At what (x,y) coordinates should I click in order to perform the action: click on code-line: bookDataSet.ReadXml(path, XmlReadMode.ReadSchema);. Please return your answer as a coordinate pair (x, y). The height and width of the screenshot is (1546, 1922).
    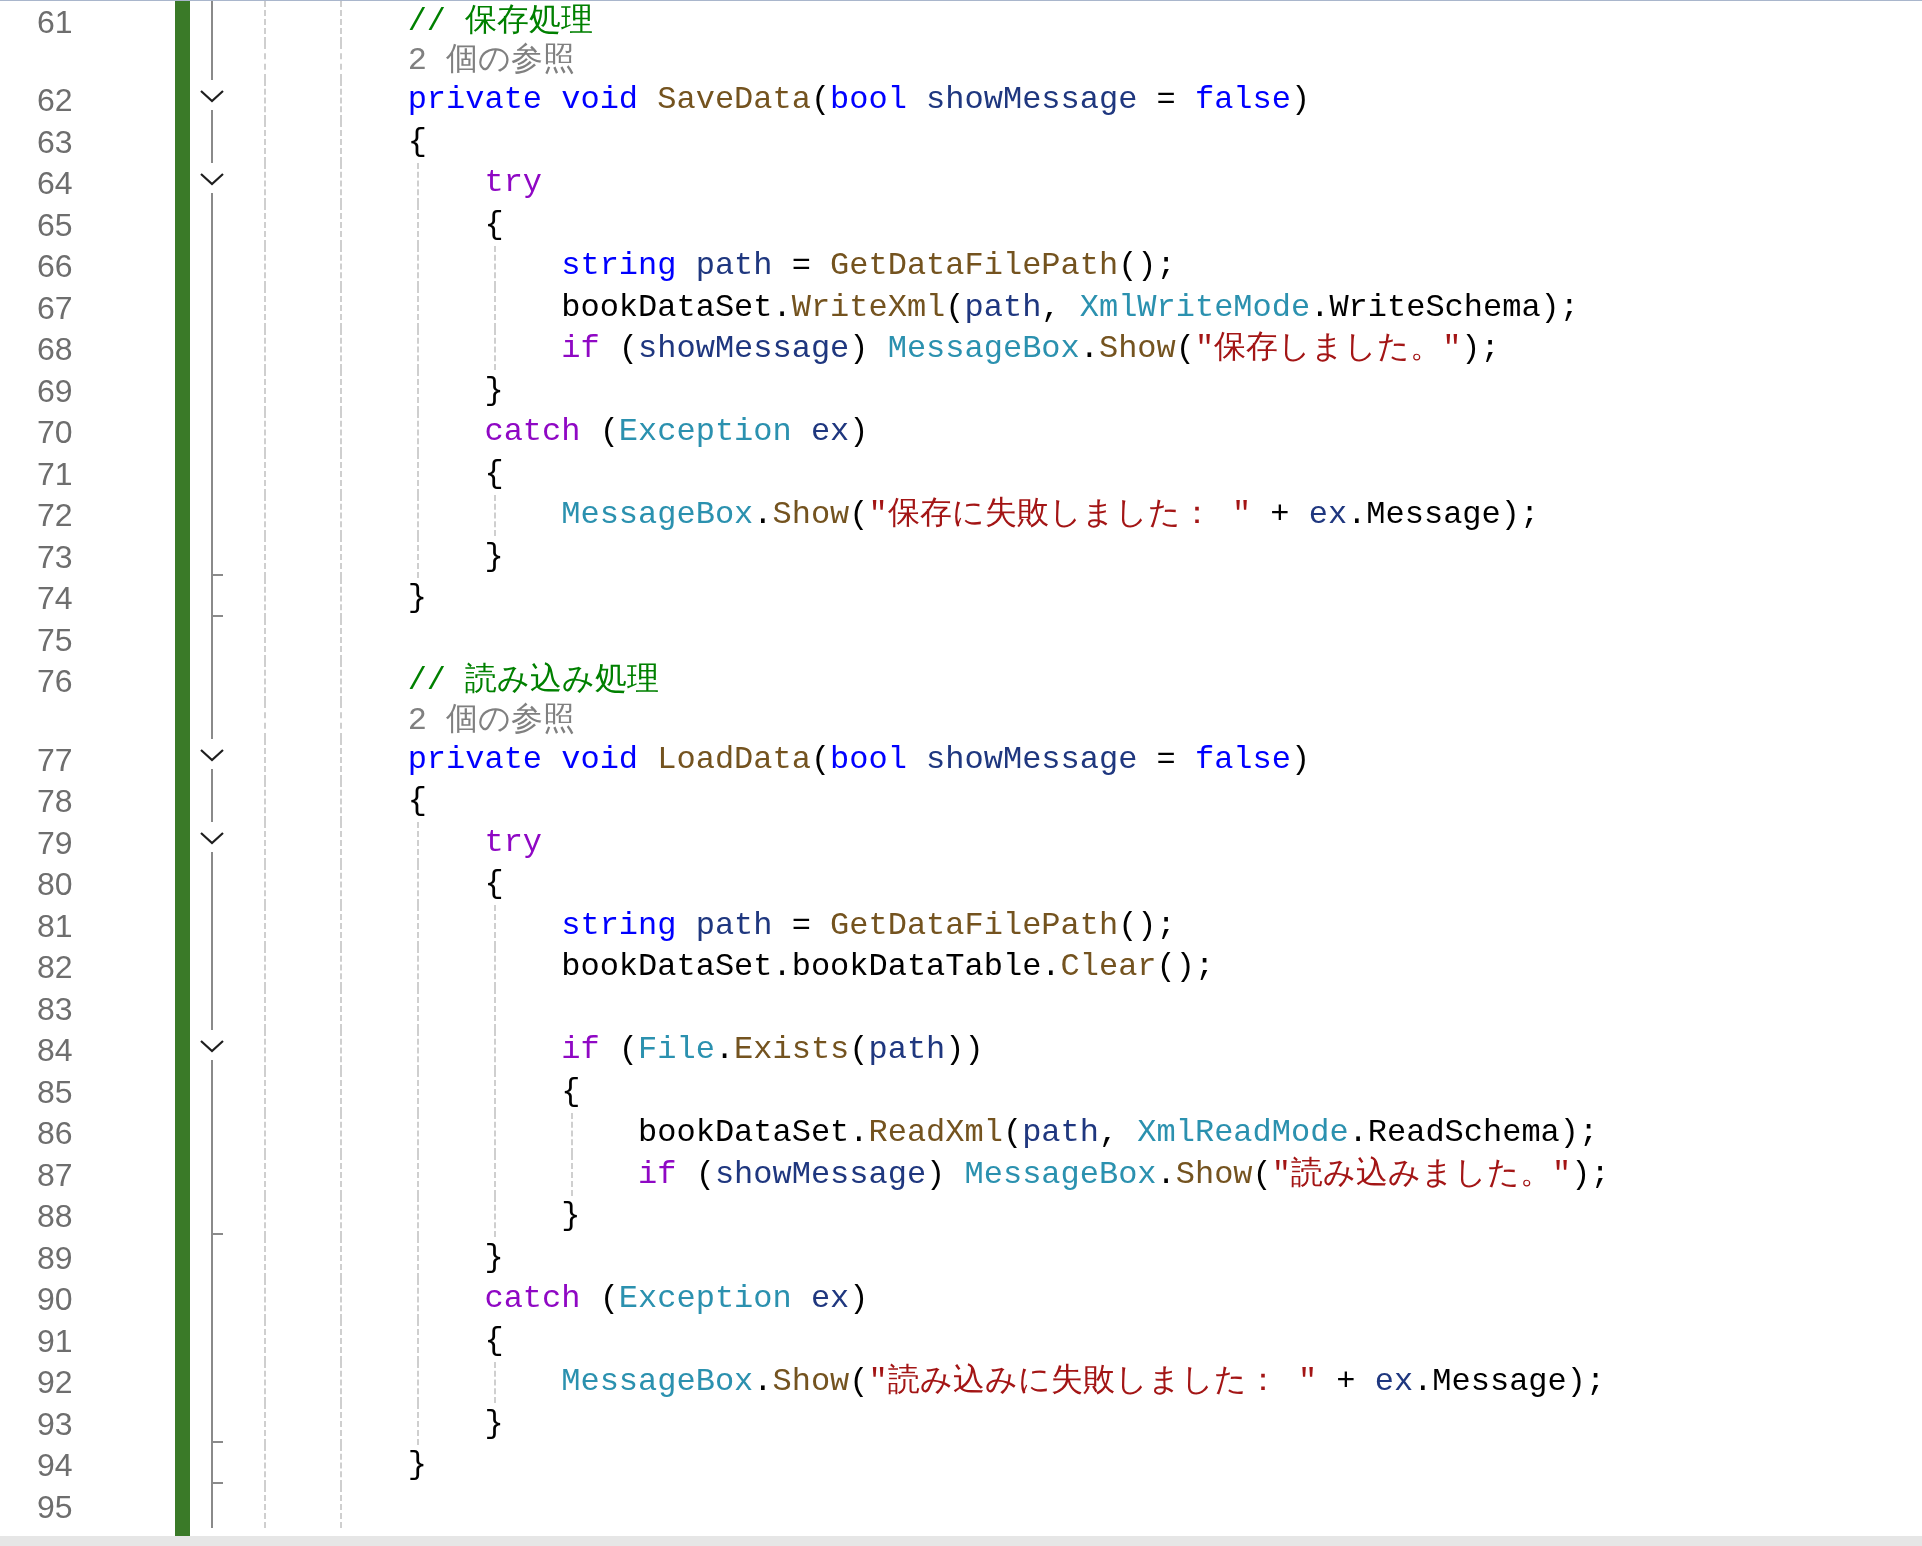
    Looking at the image, I should click on (1118, 1133).